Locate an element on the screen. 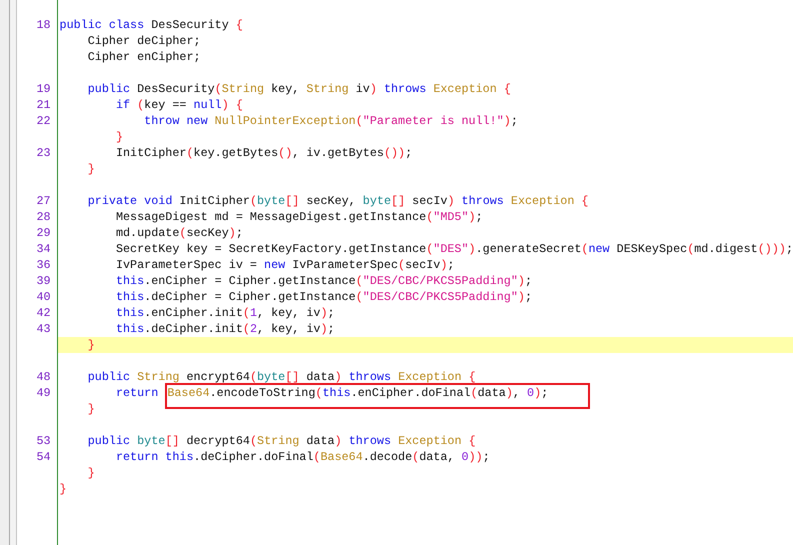  code-line: InitCipher(key.getBytes(), iv.getBytes()); is located at coordinates (264, 153).